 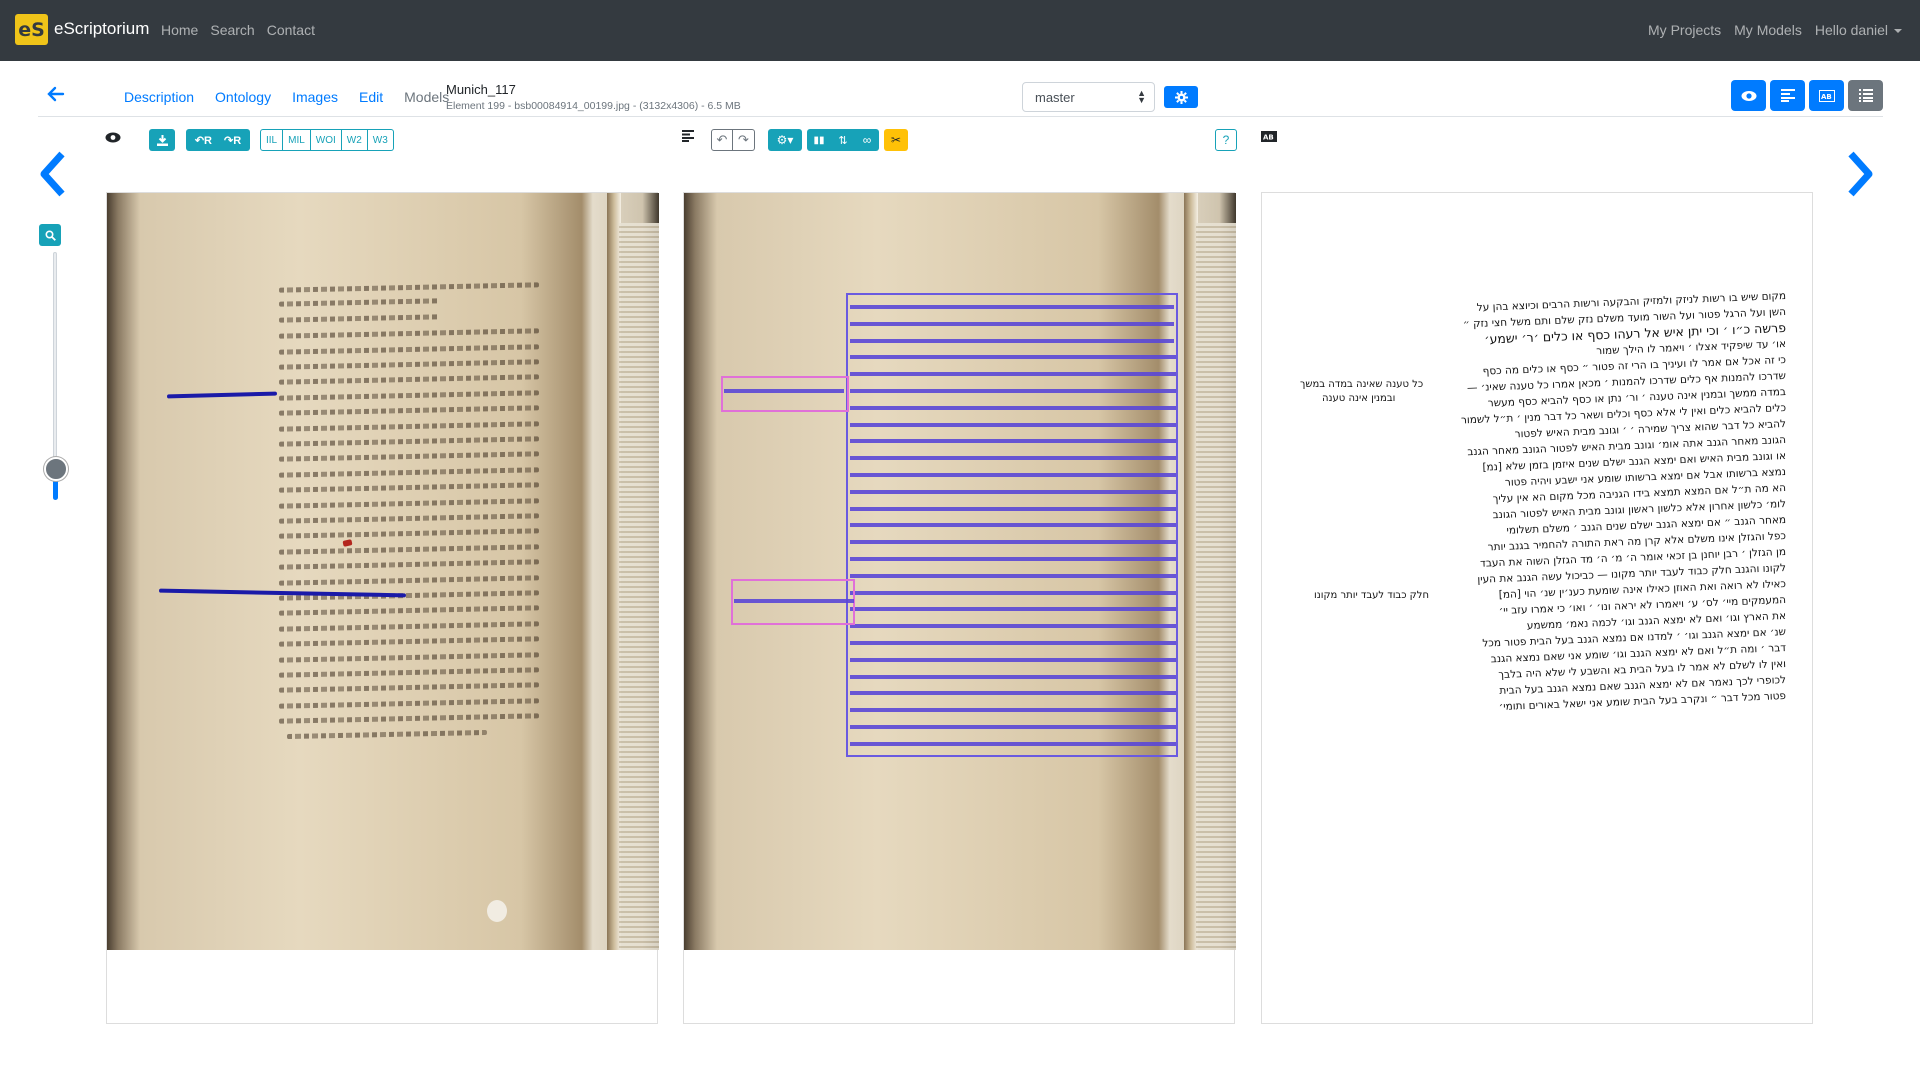 What do you see at coordinates (179, 30) in the screenshot?
I see `nav-home: Home` at bounding box center [179, 30].